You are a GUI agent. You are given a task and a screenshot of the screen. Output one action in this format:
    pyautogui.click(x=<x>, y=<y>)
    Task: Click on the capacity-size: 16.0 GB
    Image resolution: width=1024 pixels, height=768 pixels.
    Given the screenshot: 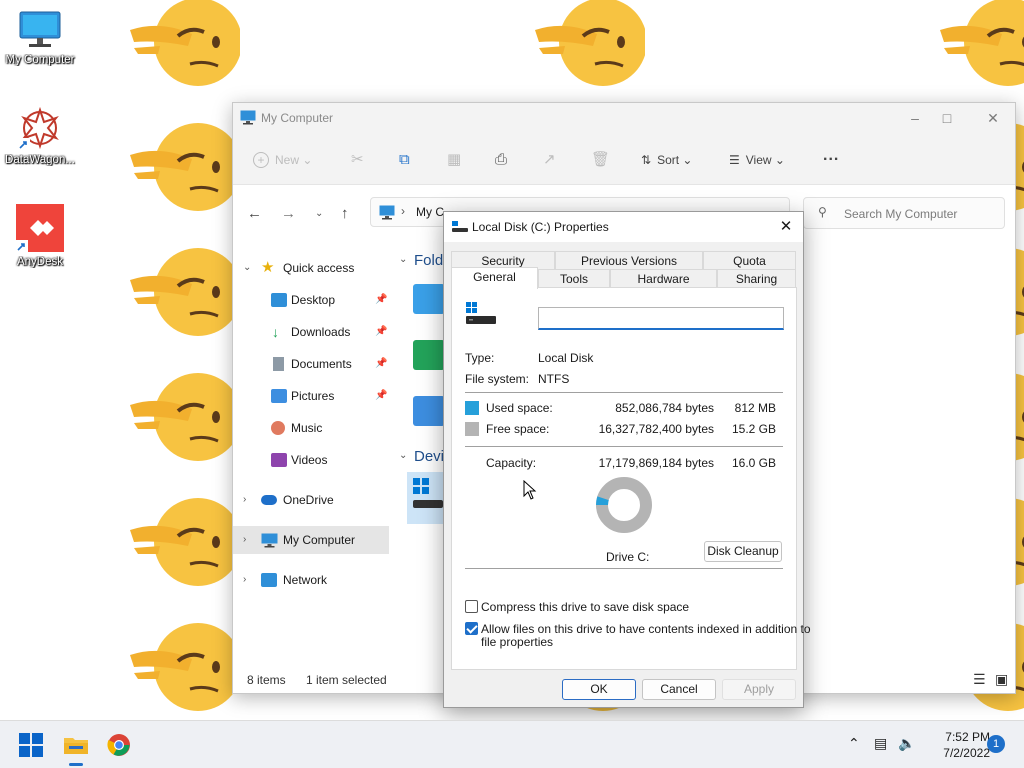 What is the action you would take?
    pyautogui.click(x=753, y=463)
    